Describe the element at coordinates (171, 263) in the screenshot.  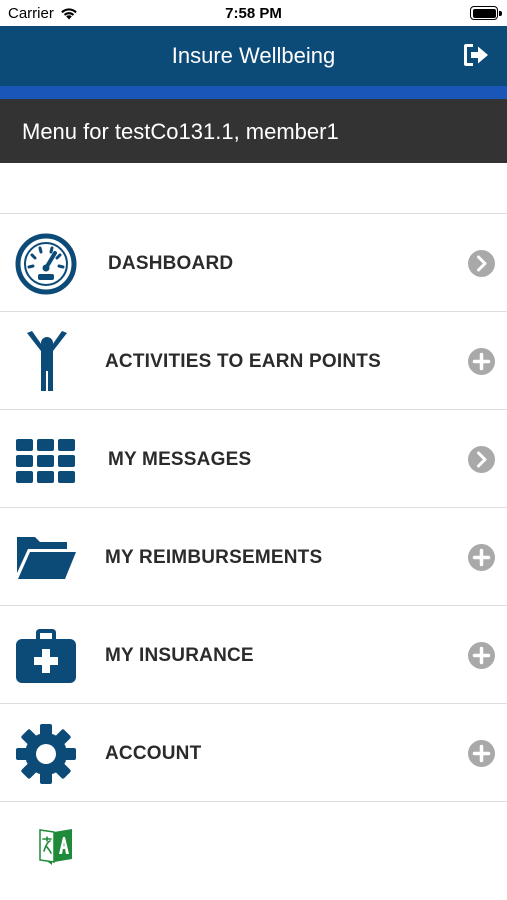
I see `menu-item-label: DASHBOARD` at that location.